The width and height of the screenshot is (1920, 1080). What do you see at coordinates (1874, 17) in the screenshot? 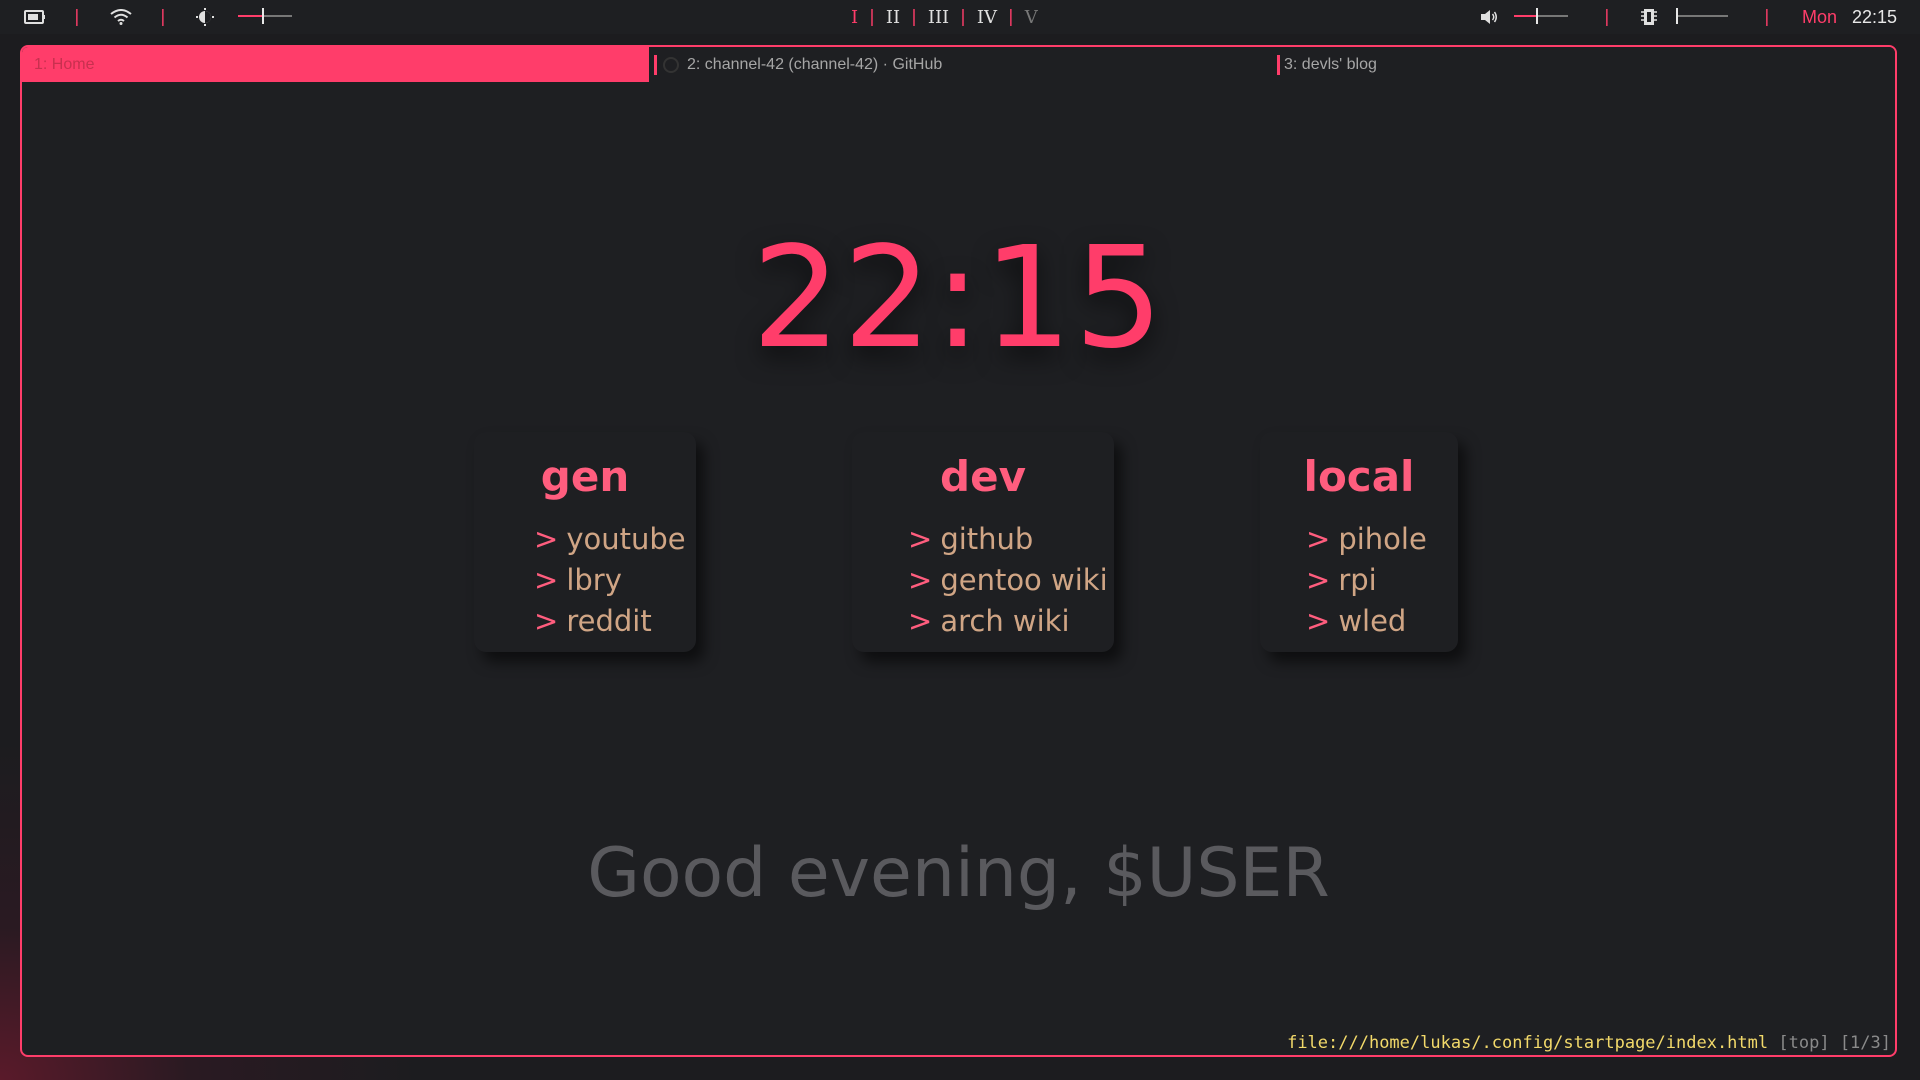
I see `clock-time: 22:15` at bounding box center [1874, 17].